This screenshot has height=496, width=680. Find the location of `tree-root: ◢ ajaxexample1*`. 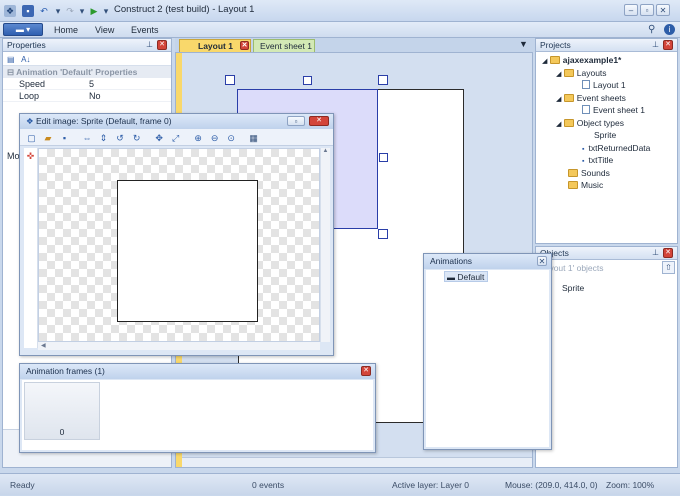

tree-root: ◢ ajaxexample1* is located at coordinates (609, 60).